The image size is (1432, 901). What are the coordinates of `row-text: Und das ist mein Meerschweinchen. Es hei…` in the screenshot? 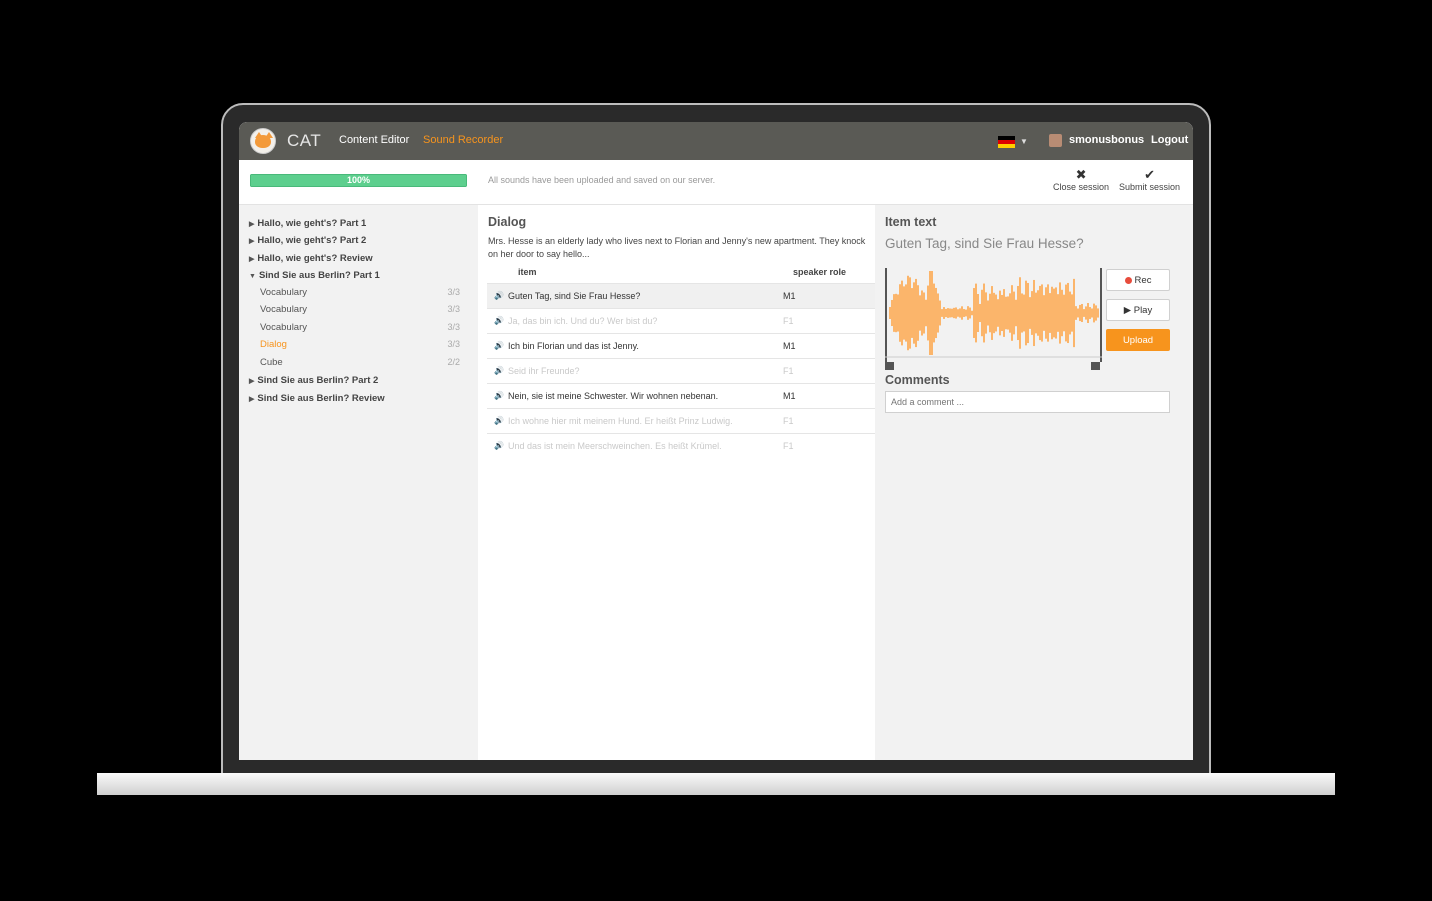 It's located at (615, 446).